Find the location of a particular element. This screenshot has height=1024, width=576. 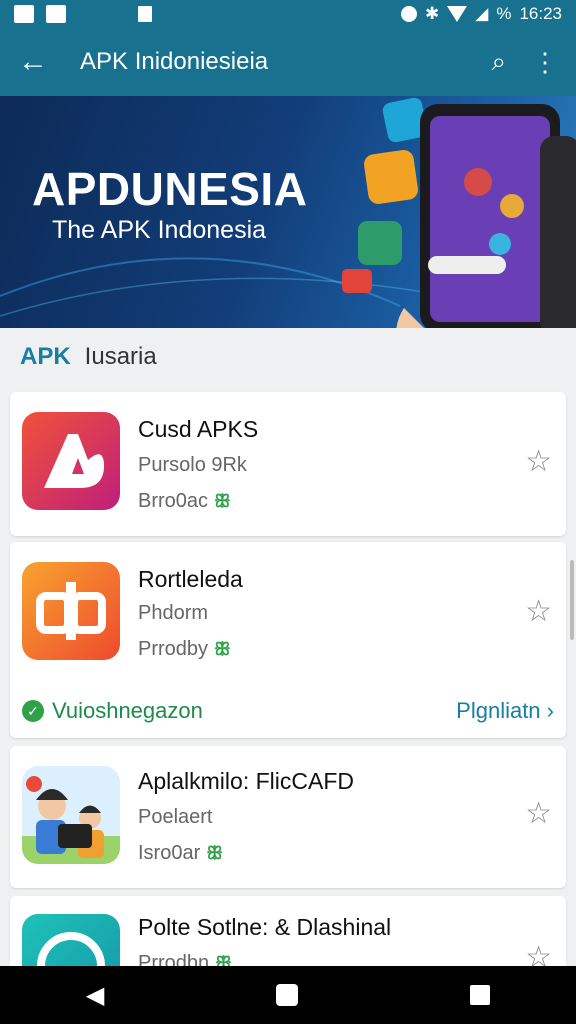

notification-icon is located at coordinates (24, 14).